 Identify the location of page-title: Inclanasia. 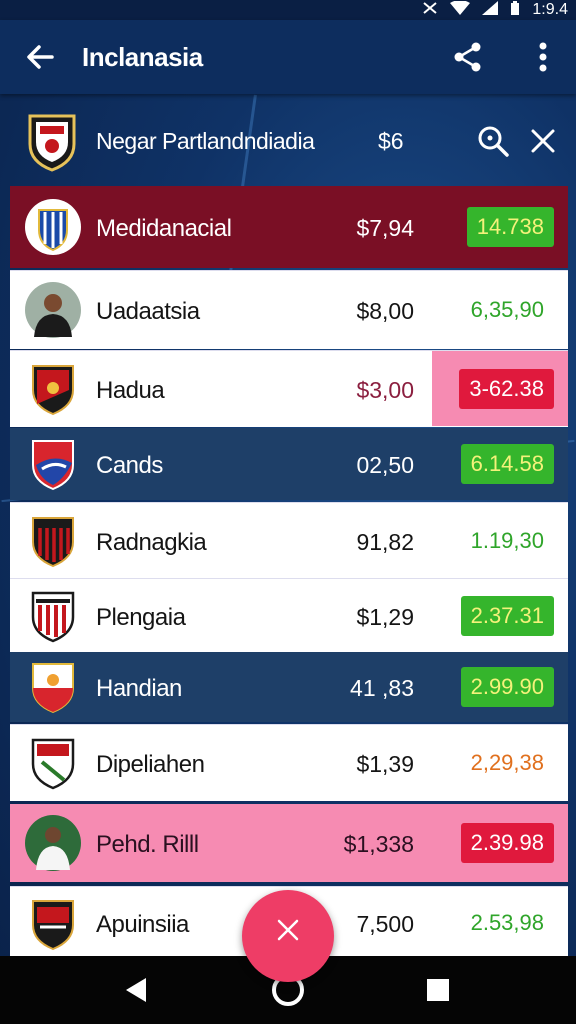
(142, 57).